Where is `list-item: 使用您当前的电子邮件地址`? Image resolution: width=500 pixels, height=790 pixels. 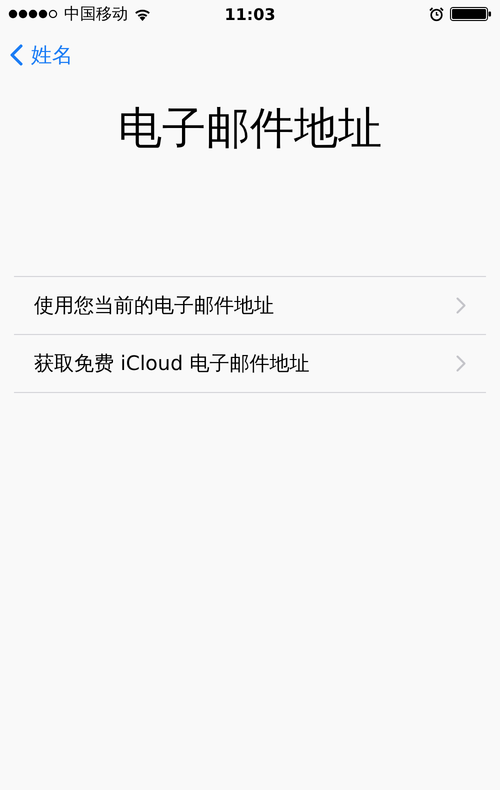 list-item: 使用您当前的电子邮件地址 is located at coordinates (250, 306).